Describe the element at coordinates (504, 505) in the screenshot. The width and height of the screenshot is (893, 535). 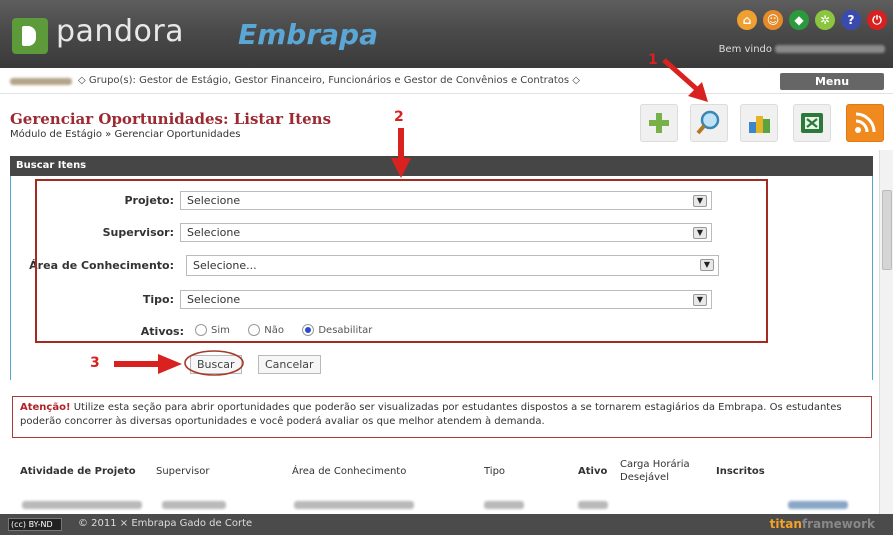
I see `cell-tipo` at that location.